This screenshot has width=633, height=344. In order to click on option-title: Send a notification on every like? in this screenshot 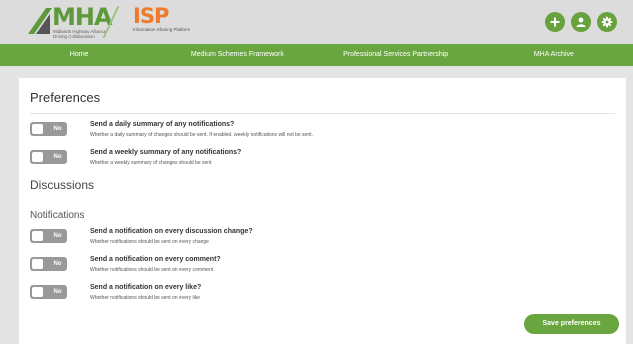, I will do `click(146, 287)`.